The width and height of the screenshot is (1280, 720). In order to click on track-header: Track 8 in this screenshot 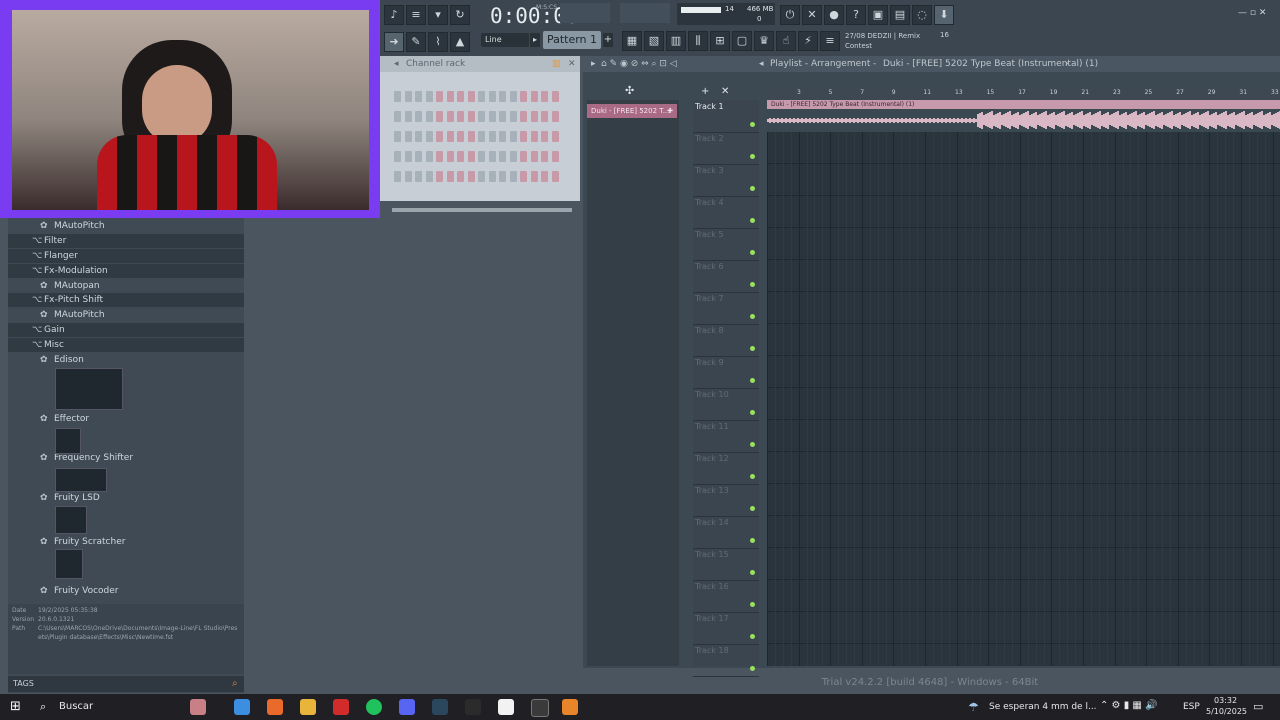, I will do `click(726, 340)`.